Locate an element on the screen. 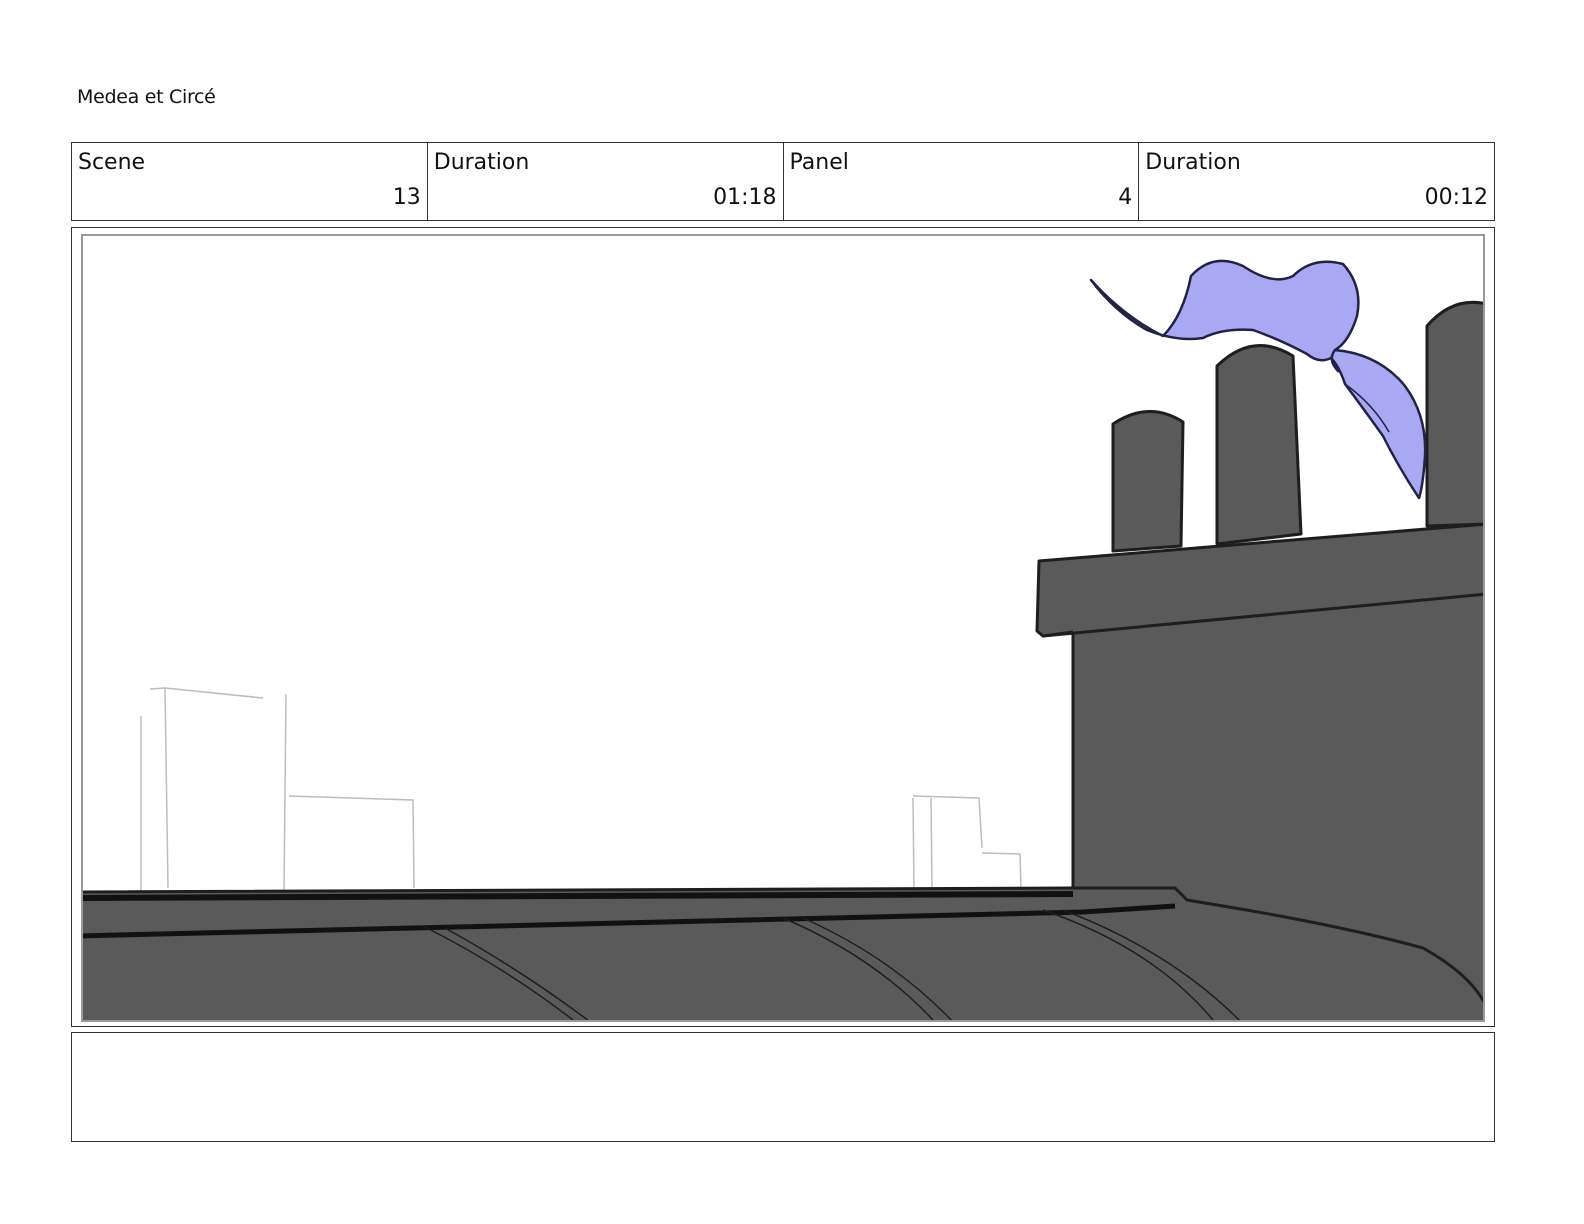 The image size is (1584, 1224). scene-cell: Scene 13 is located at coordinates (250, 181).